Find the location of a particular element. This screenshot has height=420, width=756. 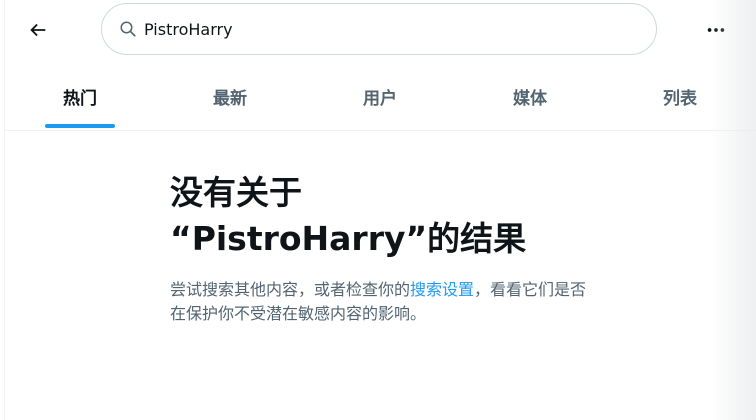

tab-label: 最新 is located at coordinates (230, 98).